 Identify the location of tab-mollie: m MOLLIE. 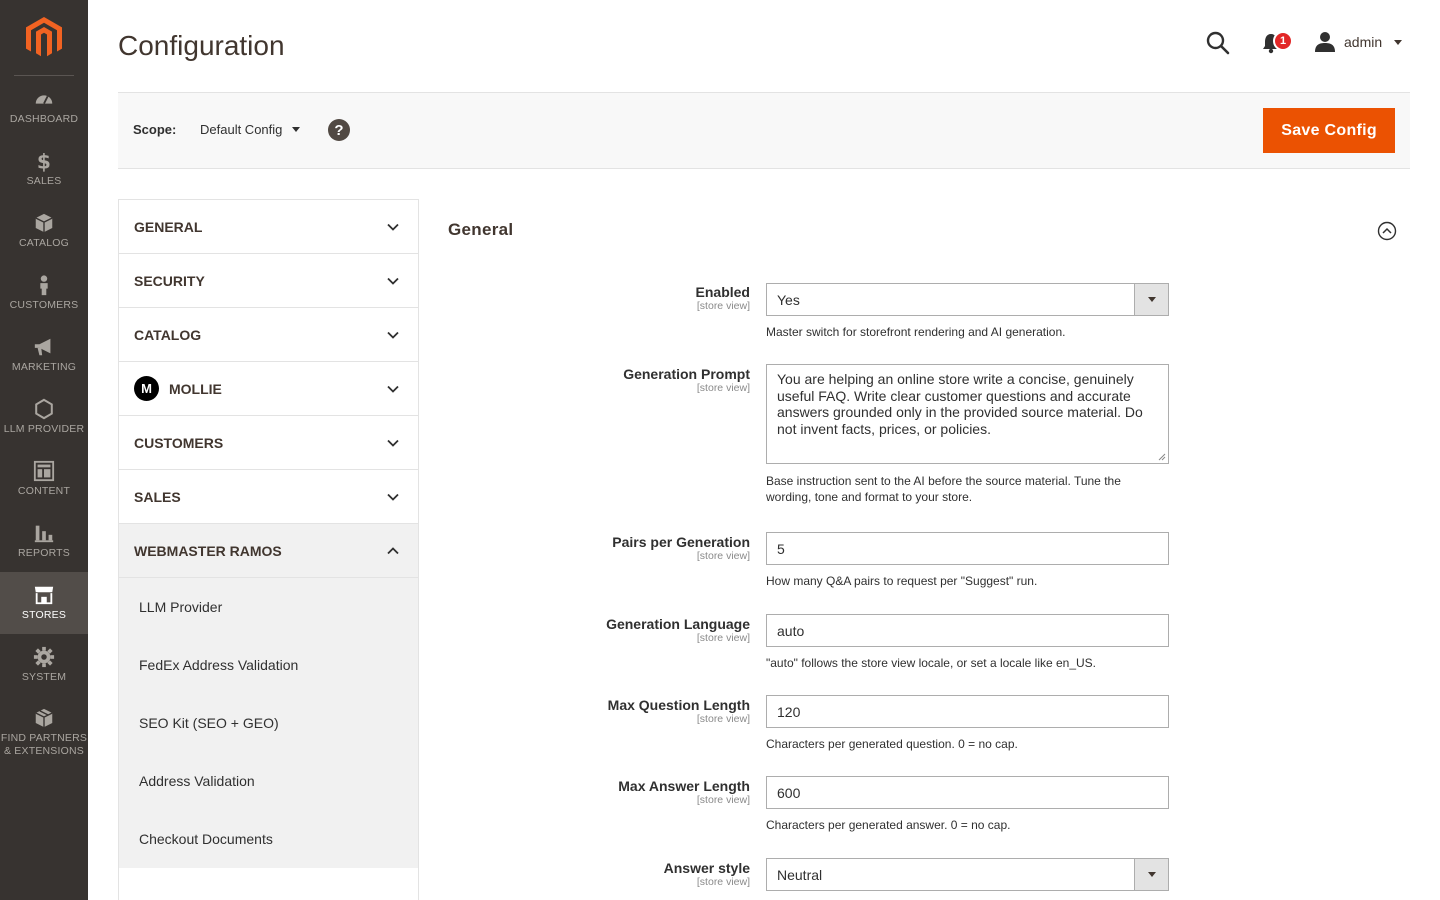
(268, 389).